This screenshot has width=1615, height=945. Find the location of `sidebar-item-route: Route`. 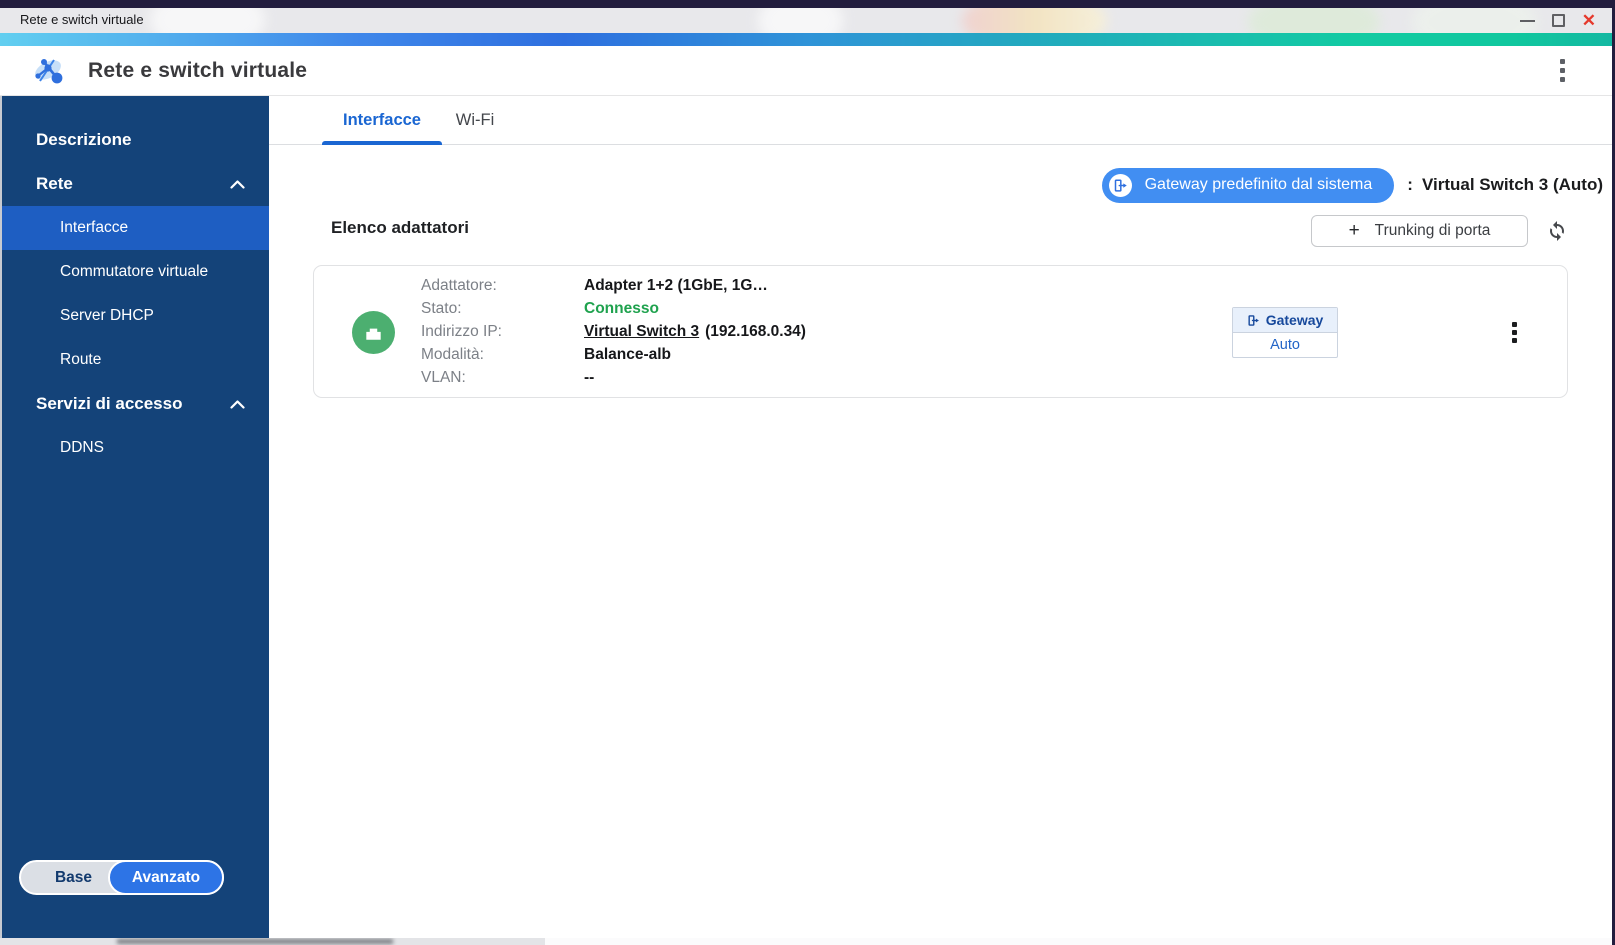

sidebar-item-route: Route is located at coordinates (135, 360).